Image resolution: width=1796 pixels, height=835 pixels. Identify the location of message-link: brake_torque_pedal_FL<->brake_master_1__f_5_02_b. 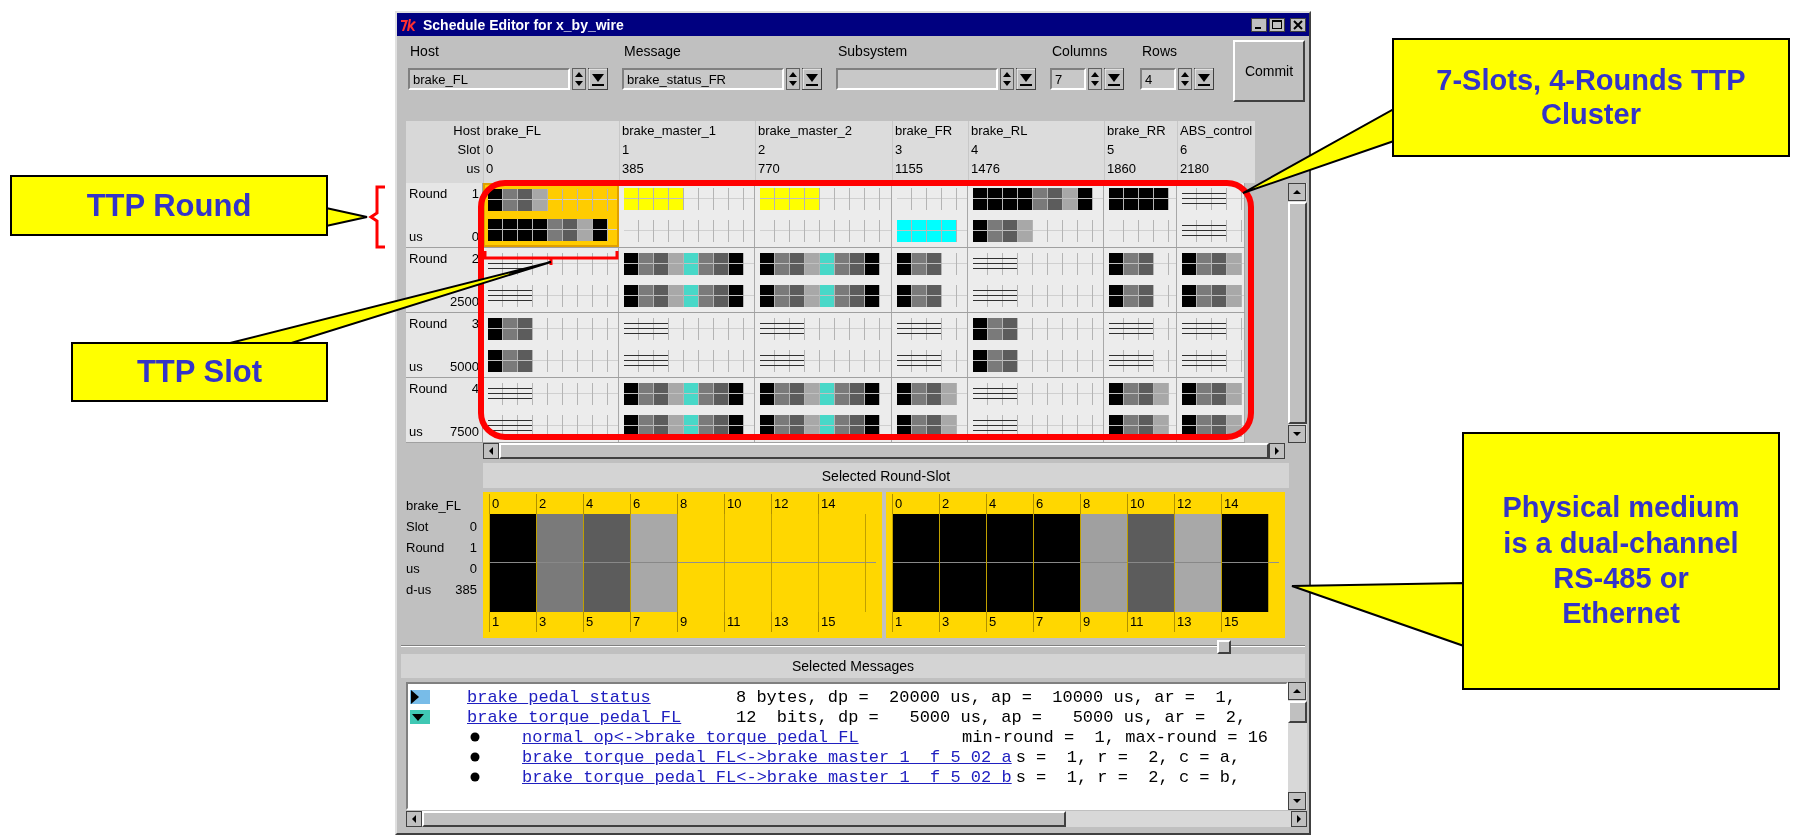
(767, 777).